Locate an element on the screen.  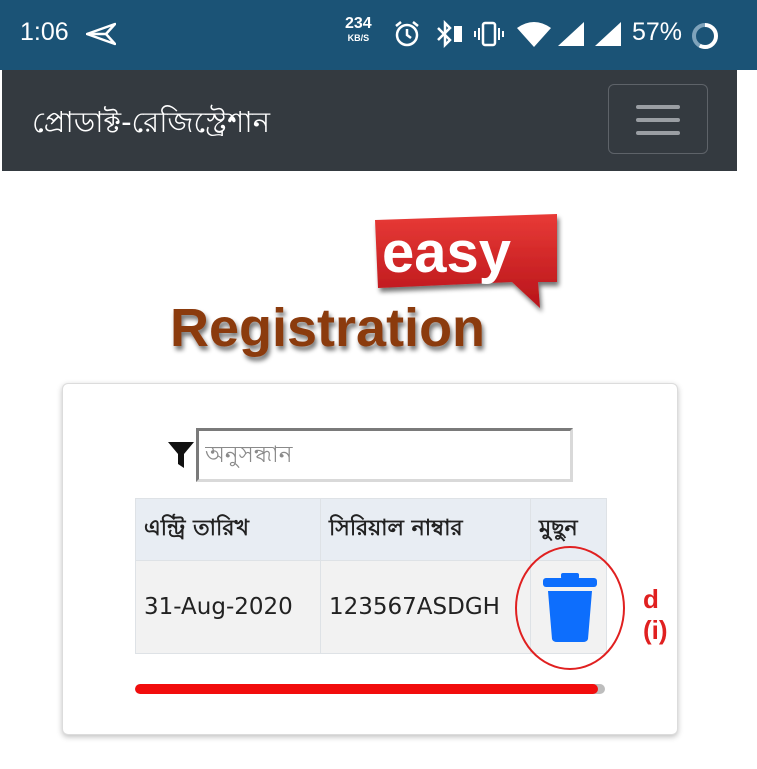
cell-entry-date: 31-Aug-2020 is located at coordinates (228, 607).